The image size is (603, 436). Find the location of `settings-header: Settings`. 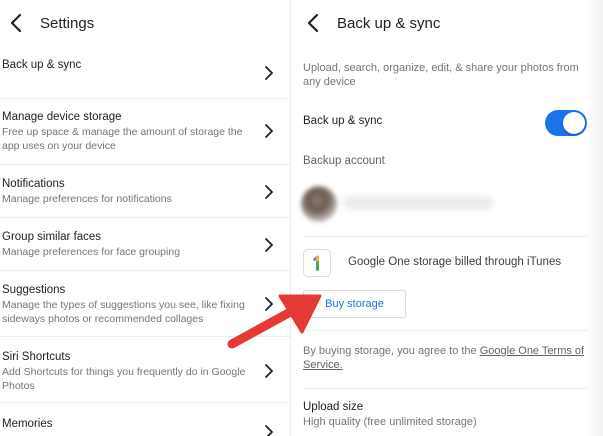

settings-header: Settings is located at coordinates (50, 23).